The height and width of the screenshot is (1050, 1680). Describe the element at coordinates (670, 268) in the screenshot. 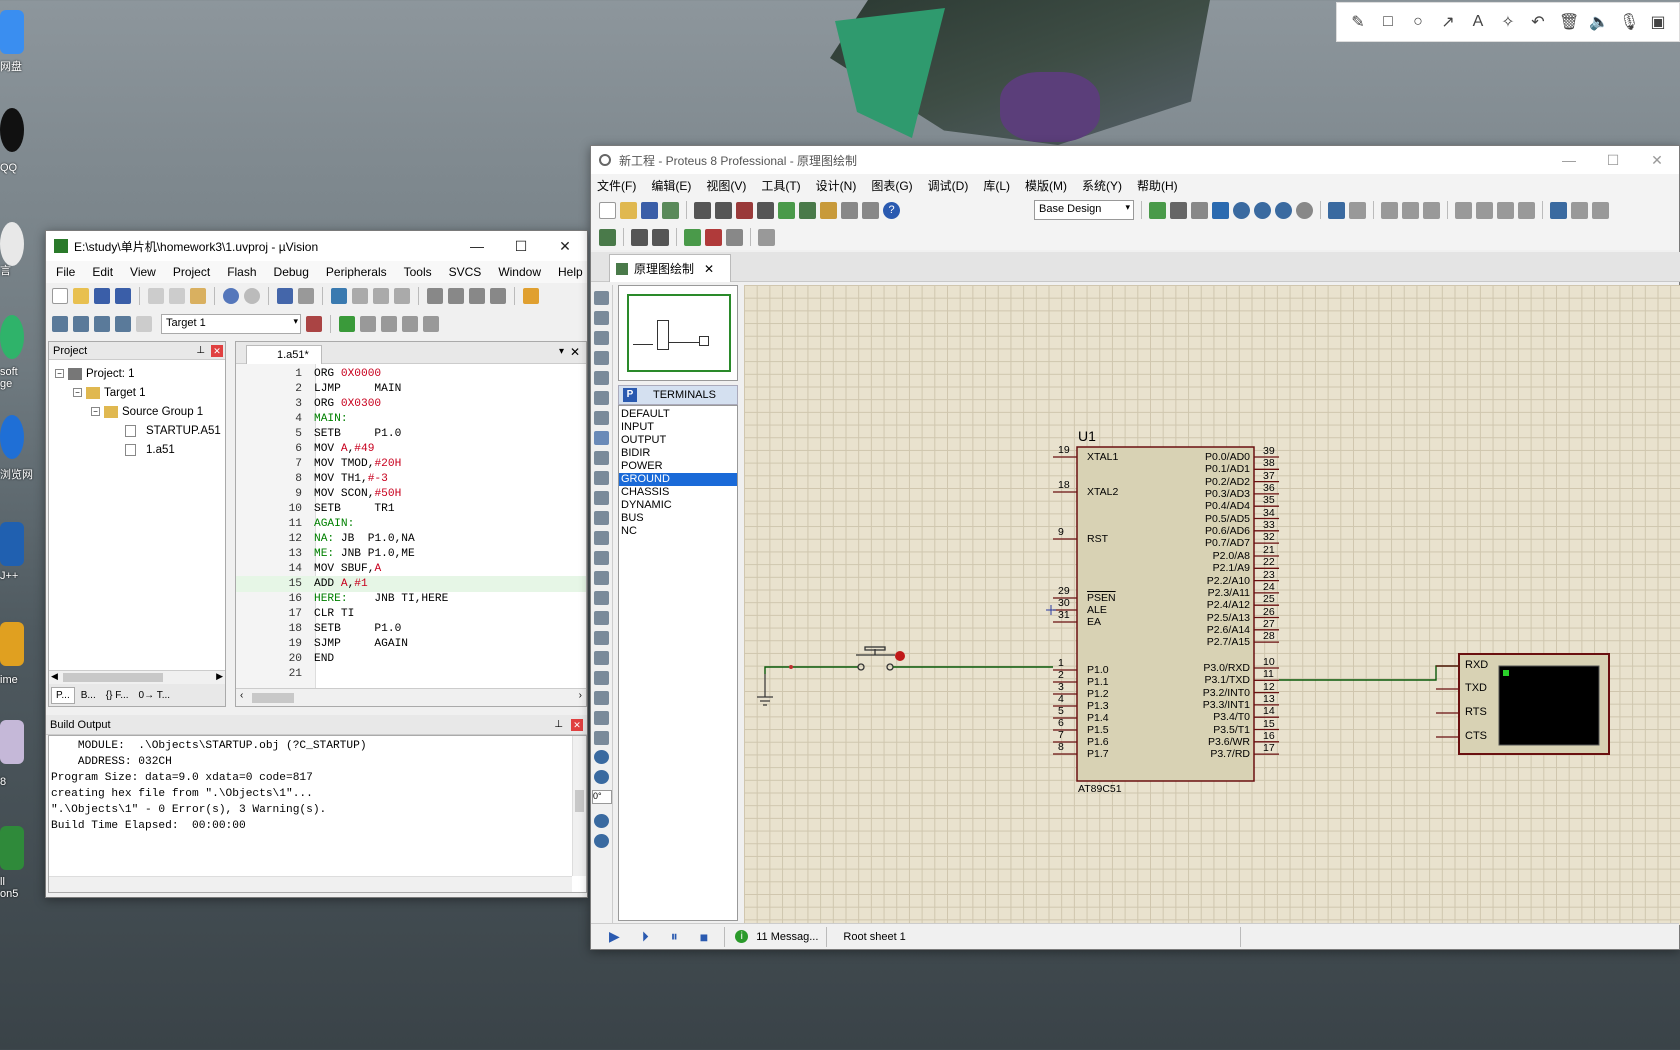

I see `tab-schematic: 原理图绘制 ✕` at that location.